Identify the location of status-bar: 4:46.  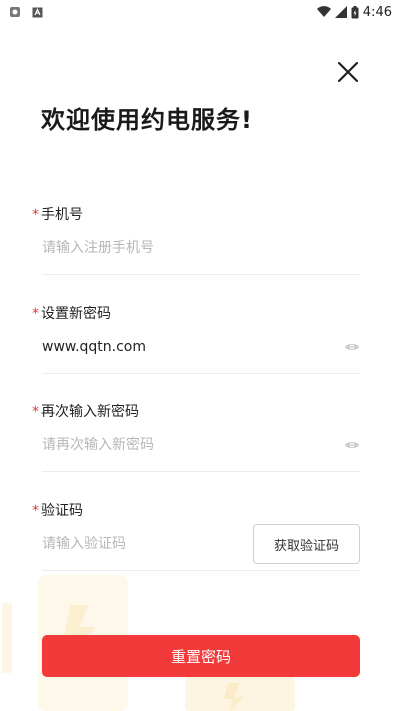
(200, 12).